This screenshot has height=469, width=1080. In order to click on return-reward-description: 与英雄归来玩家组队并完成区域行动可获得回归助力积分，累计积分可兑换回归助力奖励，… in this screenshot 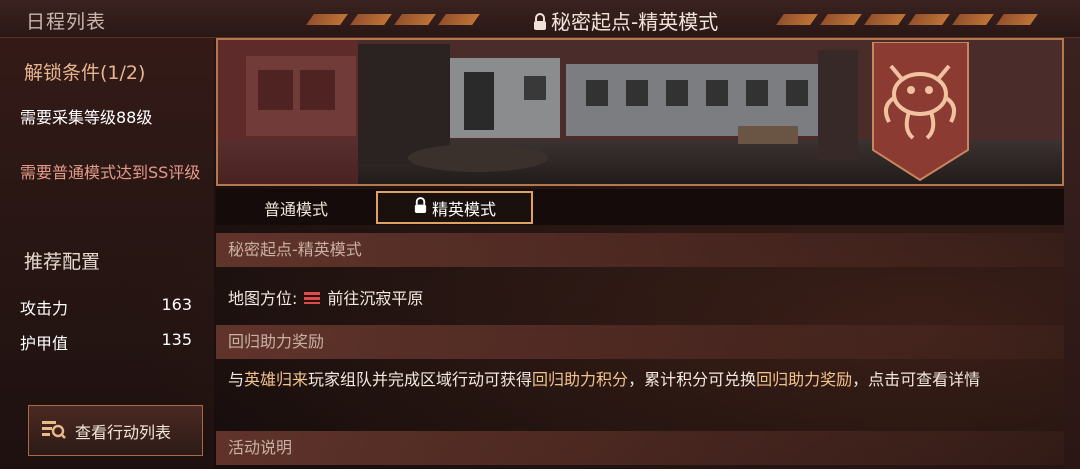, I will do `click(643, 379)`.